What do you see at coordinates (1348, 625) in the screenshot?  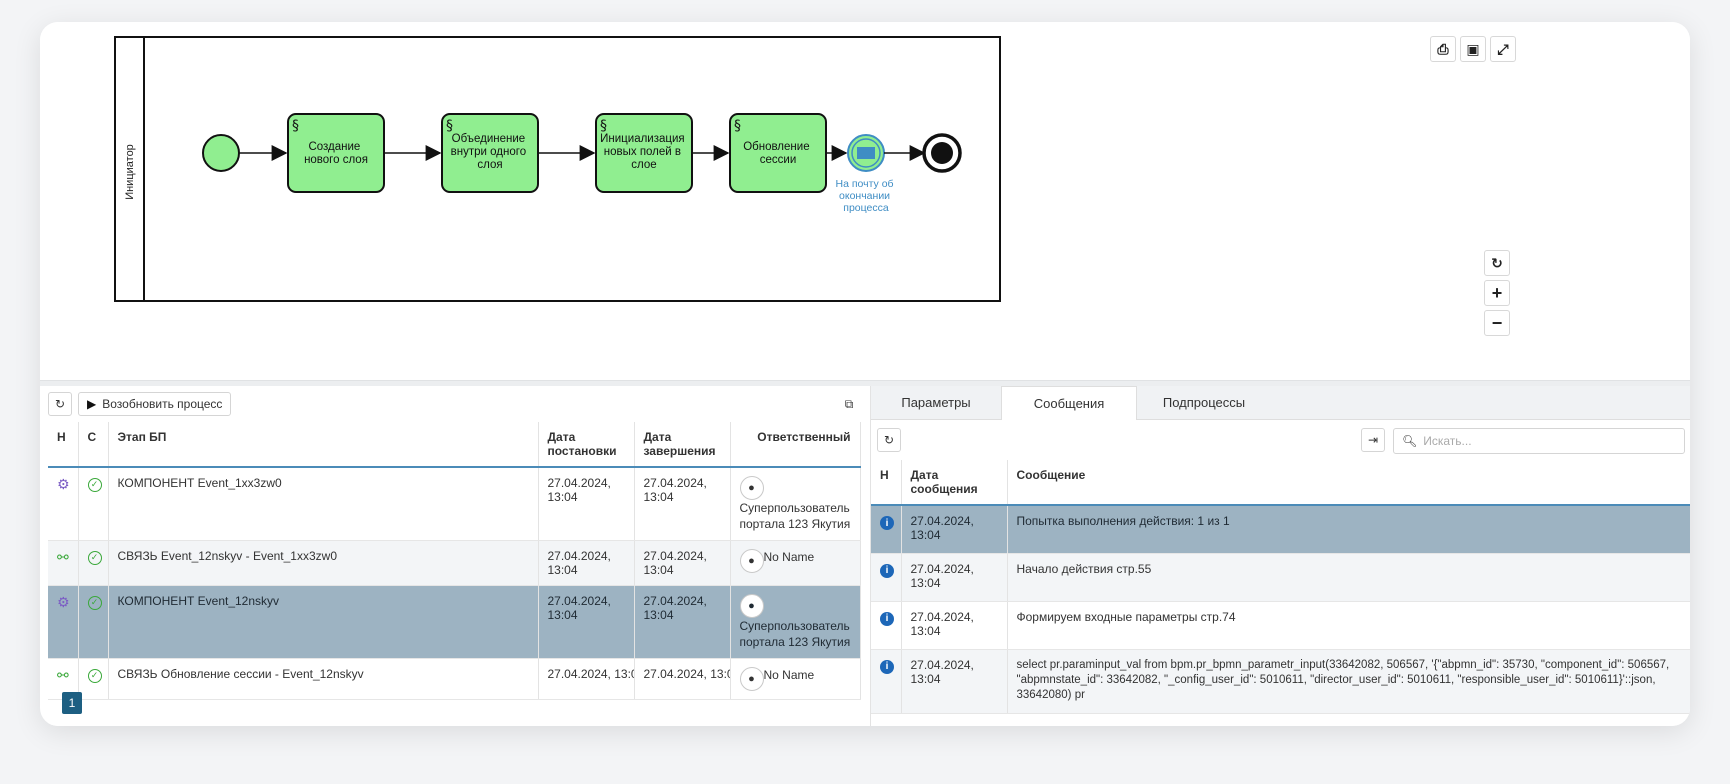 I see `message-text: Формируем входные параметры стр.74` at bounding box center [1348, 625].